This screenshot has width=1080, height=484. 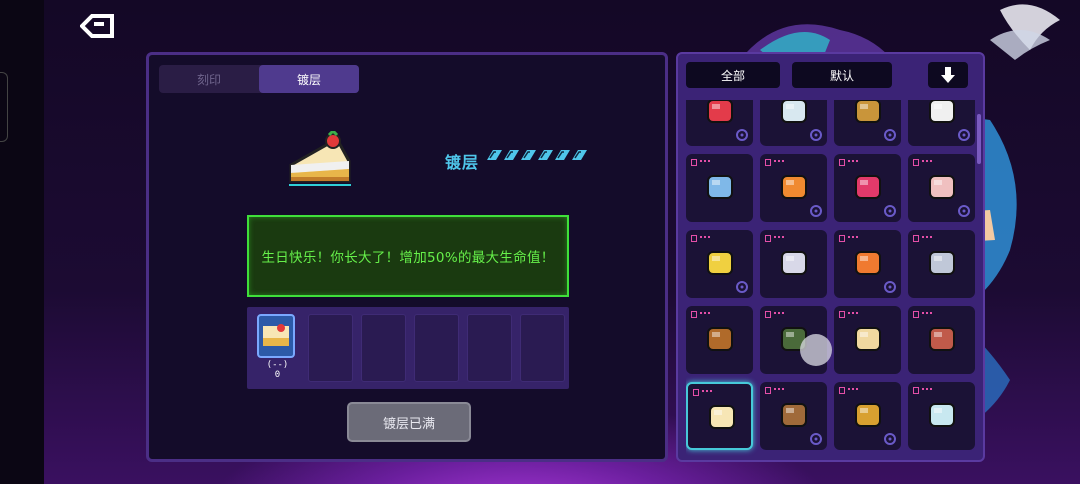 I want to click on slot-caption-level: (--), so click(x=277, y=365).